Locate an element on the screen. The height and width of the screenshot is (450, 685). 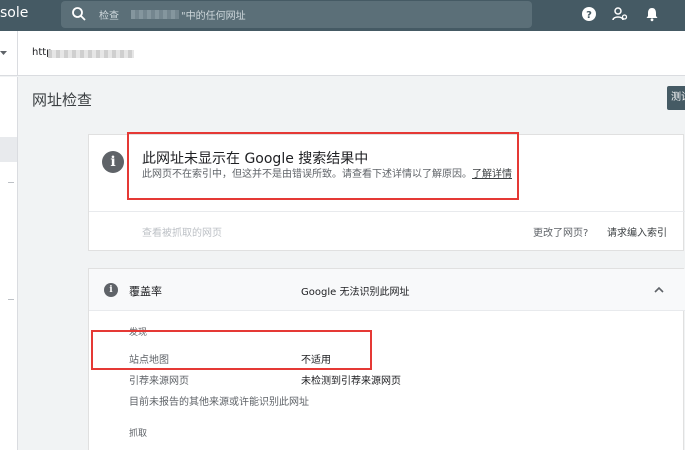
crawl-section-title: 抓取 is located at coordinates (138, 434).